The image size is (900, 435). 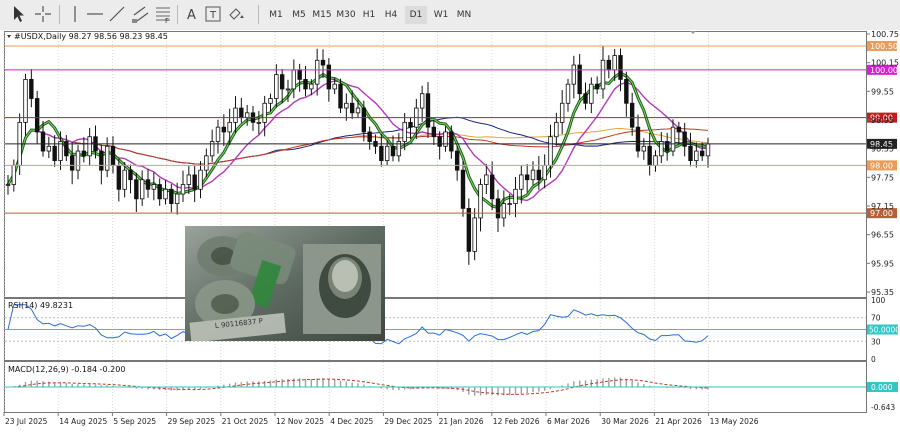 What do you see at coordinates (40, 305) in the screenshot?
I see `rsi-header: RSI(14) 49.8231` at bounding box center [40, 305].